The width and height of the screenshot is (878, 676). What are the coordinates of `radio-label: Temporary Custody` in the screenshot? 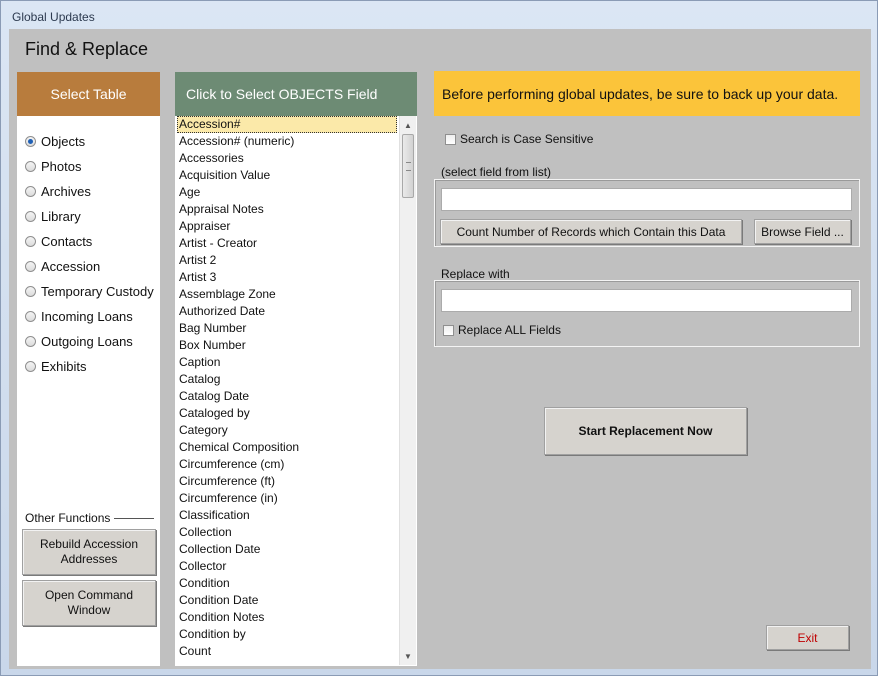 It's located at (97, 291).